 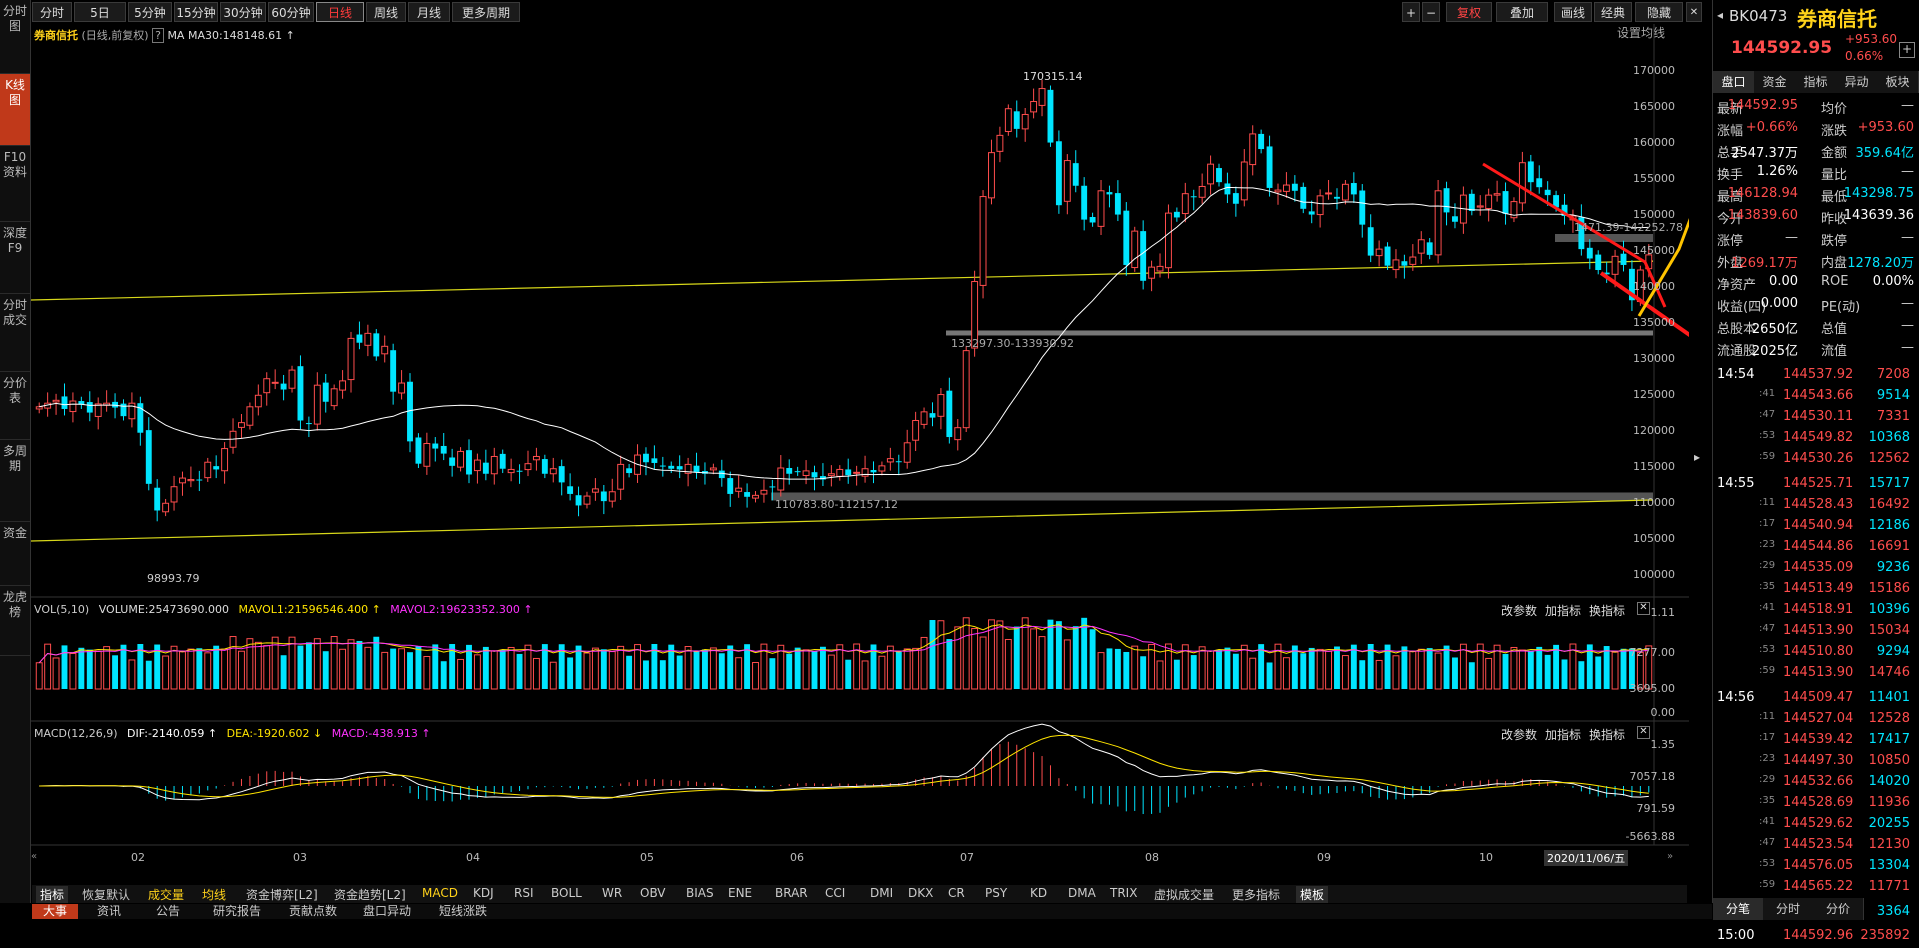 What do you see at coordinates (15, 37) in the screenshot?
I see `left-nav-item-0: 分时图` at bounding box center [15, 37].